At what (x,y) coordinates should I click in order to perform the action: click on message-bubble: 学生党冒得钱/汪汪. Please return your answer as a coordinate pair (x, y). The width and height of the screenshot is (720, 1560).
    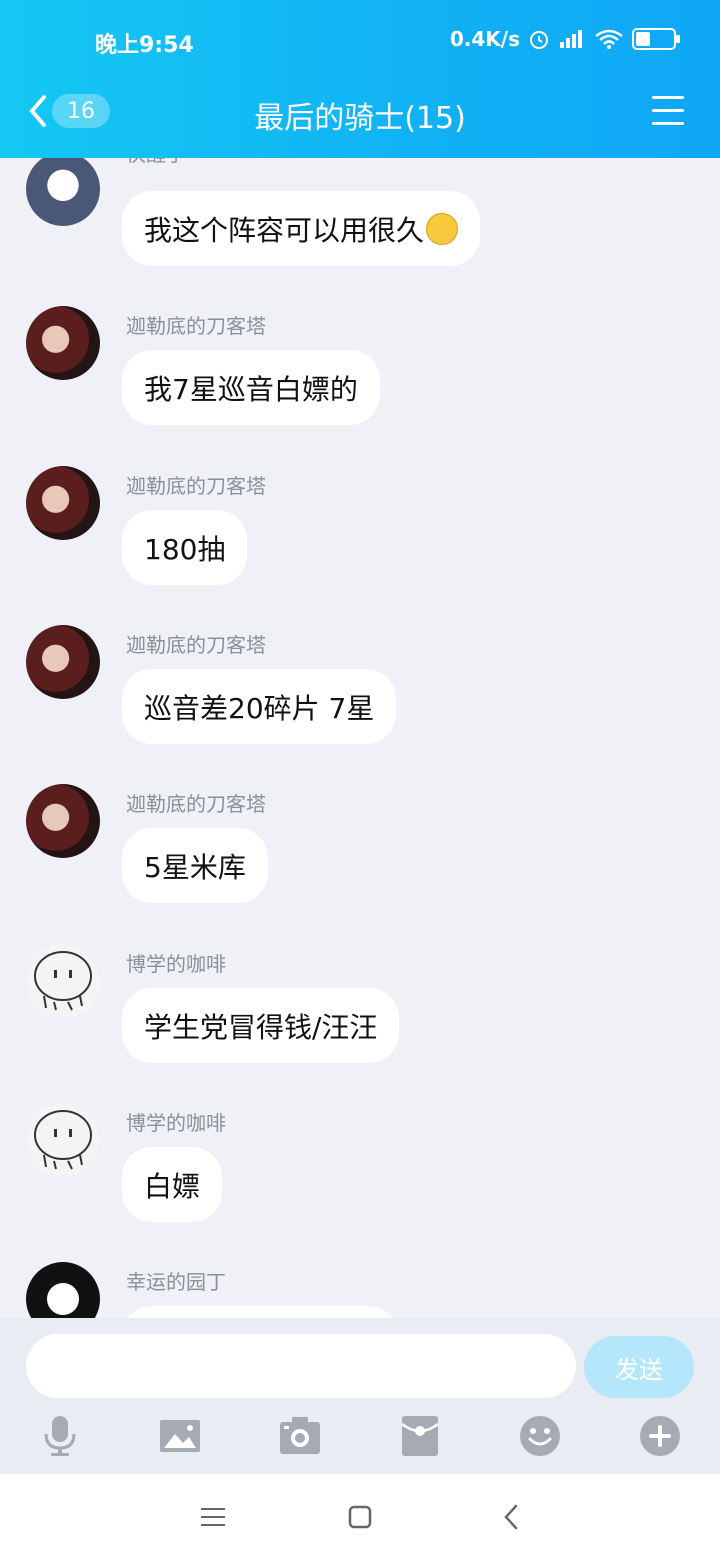
    Looking at the image, I should click on (261, 1025).